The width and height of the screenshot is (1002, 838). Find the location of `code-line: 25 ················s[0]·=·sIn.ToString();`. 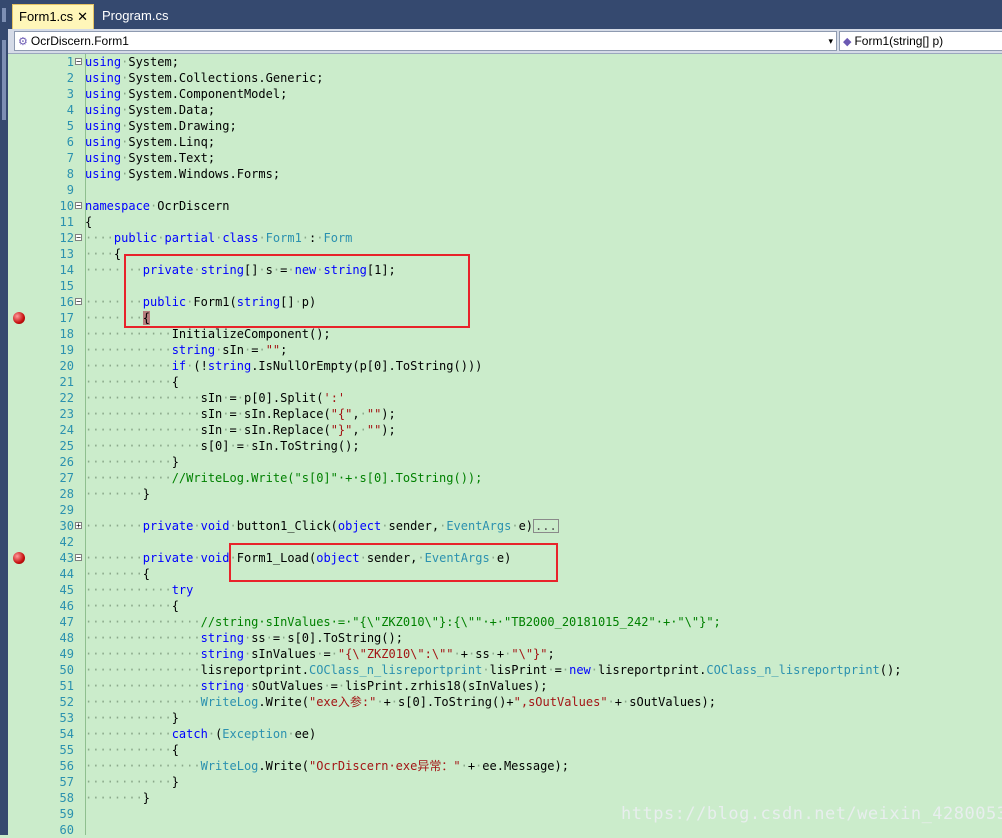

code-line: 25 ················s[0]·=·sIn.ToString(); is located at coordinates (505, 446).